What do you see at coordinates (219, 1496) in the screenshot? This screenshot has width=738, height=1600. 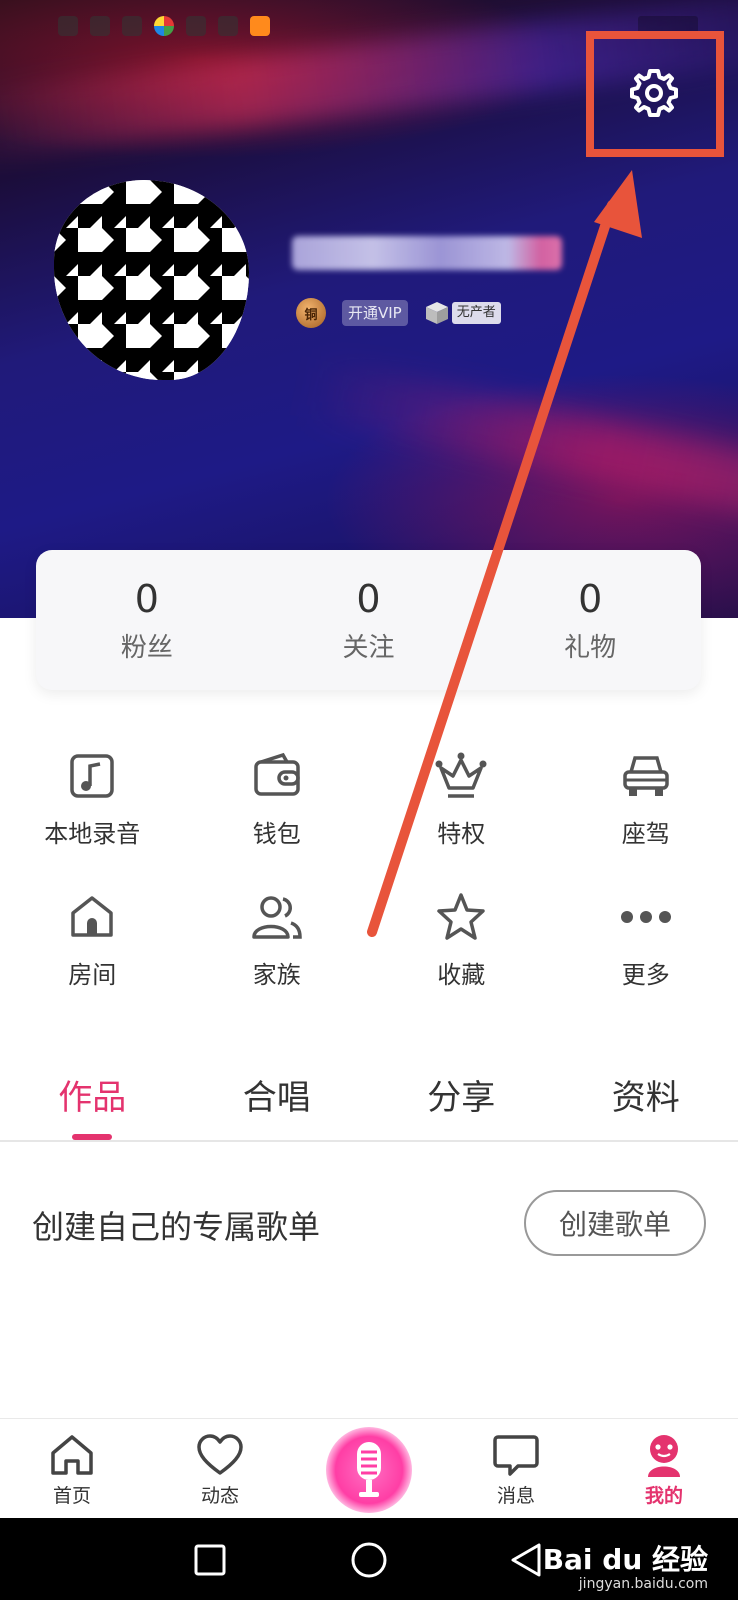 I see `nav-label: 动态` at bounding box center [219, 1496].